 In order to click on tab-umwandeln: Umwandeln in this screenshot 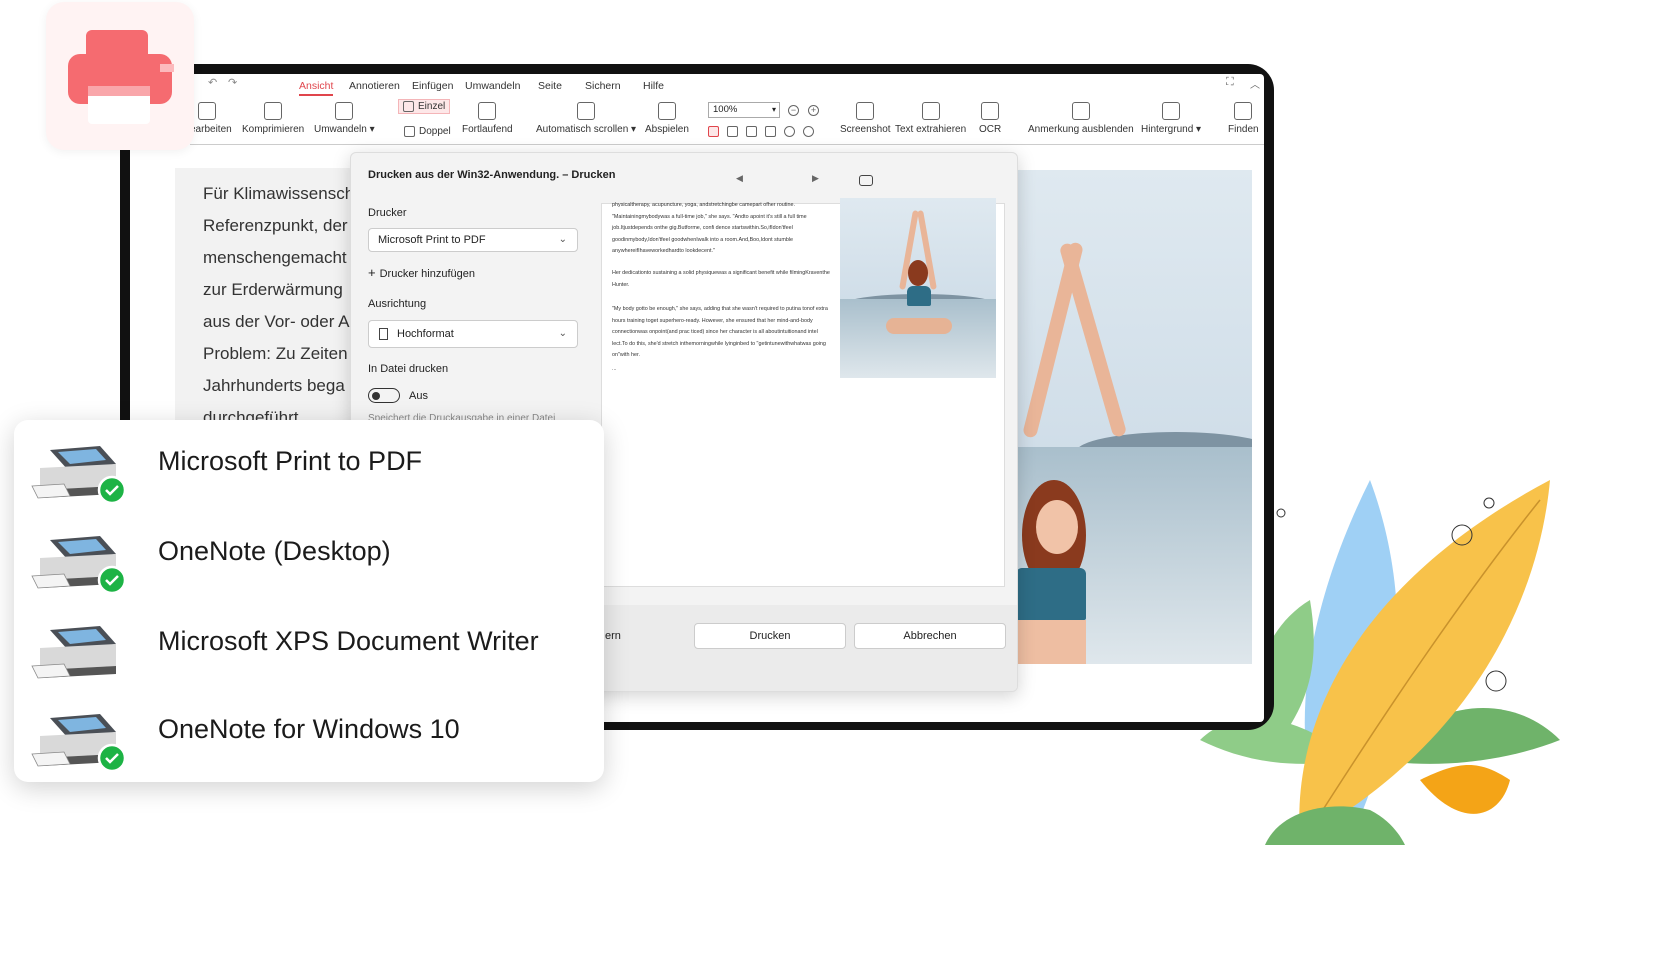, I will do `click(492, 86)`.